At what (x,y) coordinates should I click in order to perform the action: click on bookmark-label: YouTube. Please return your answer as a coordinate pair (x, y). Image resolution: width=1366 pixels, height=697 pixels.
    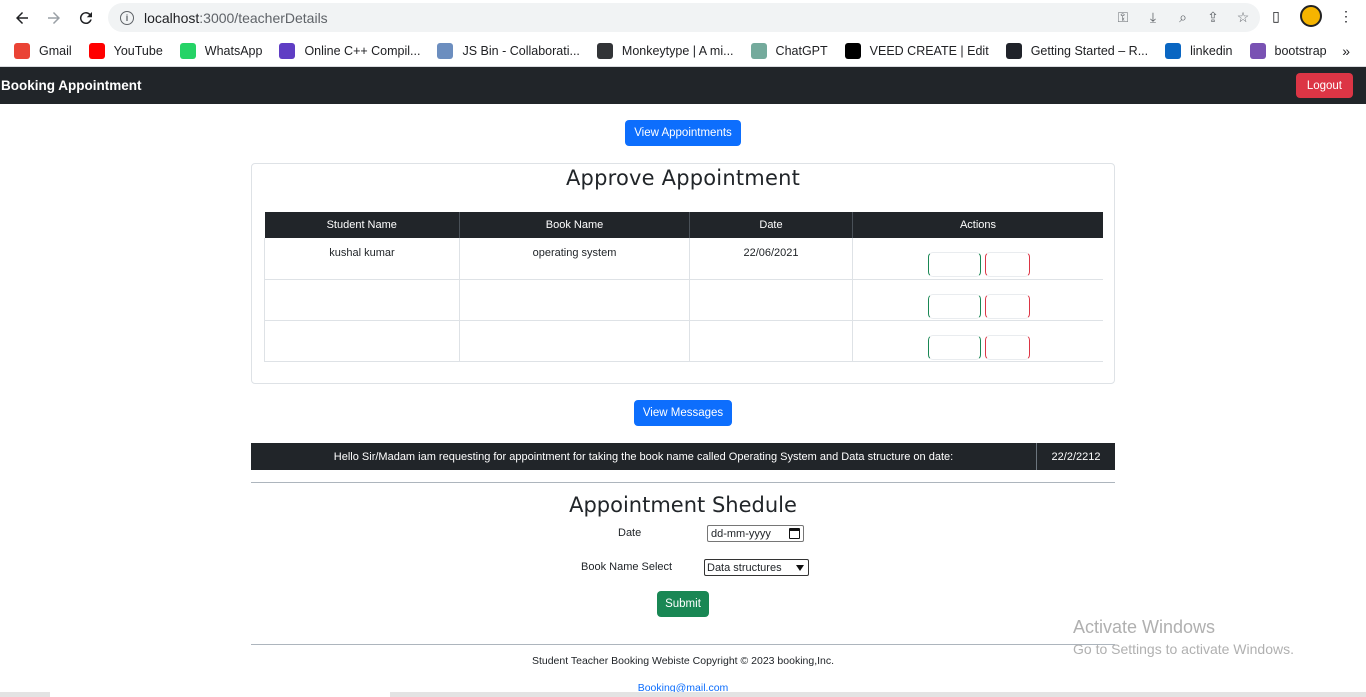
    Looking at the image, I should click on (138, 50).